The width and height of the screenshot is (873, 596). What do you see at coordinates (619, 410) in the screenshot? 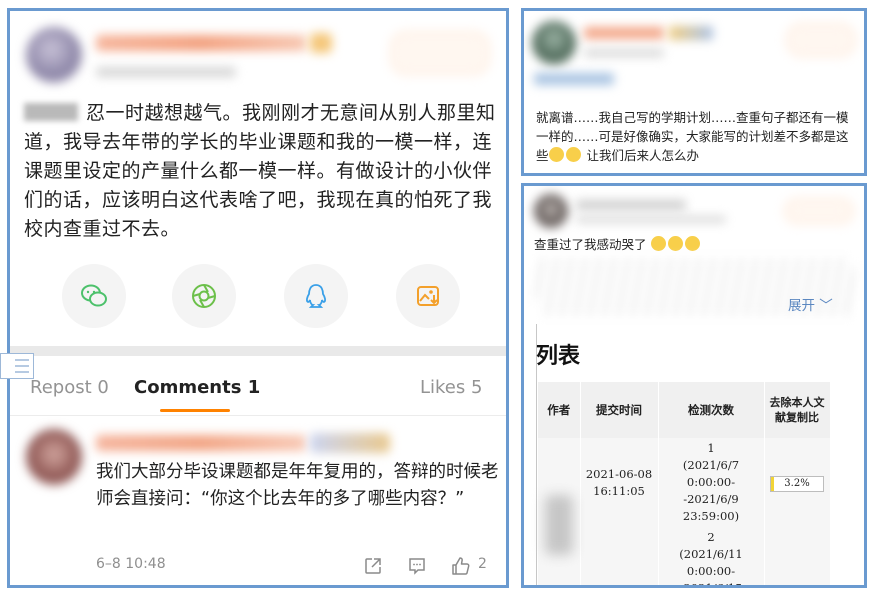
I see `col-submit-time: 提交时间` at bounding box center [619, 410].